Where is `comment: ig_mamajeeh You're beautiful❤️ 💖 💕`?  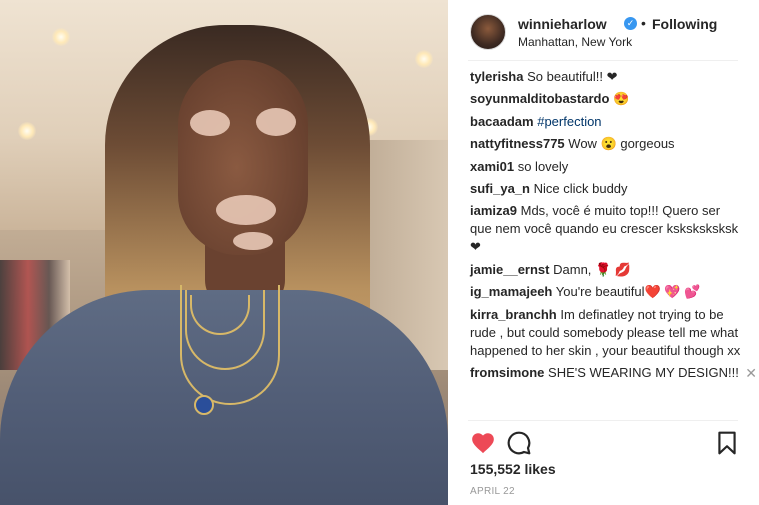 comment: ig_mamajeeh You're beautiful❤️ 💖 💕 is located at coordinates (606, 292).